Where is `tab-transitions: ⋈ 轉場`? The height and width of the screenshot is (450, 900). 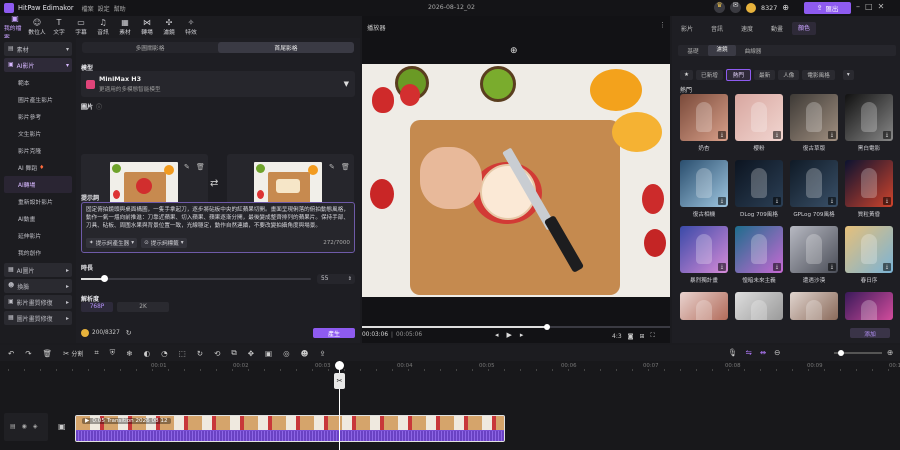 tab-transitions: ⋈ 轉場 is located at coordinates (147, 27).